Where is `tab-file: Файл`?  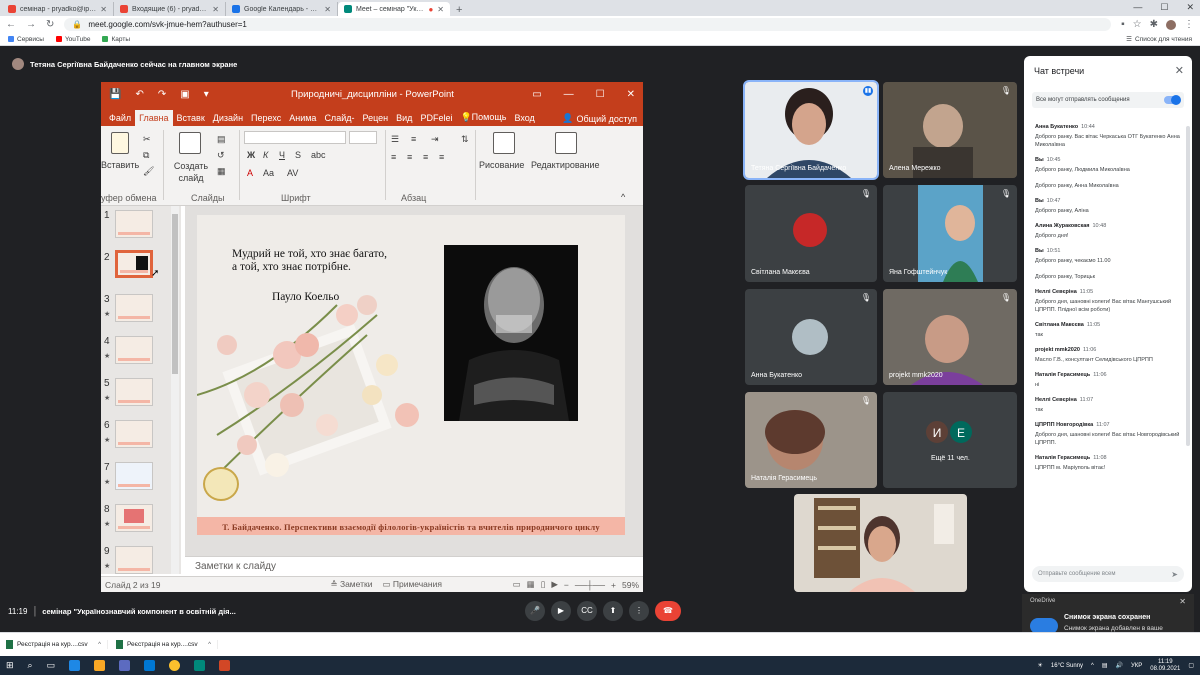
tab-file: Файл is located at coordinates (120, 118).